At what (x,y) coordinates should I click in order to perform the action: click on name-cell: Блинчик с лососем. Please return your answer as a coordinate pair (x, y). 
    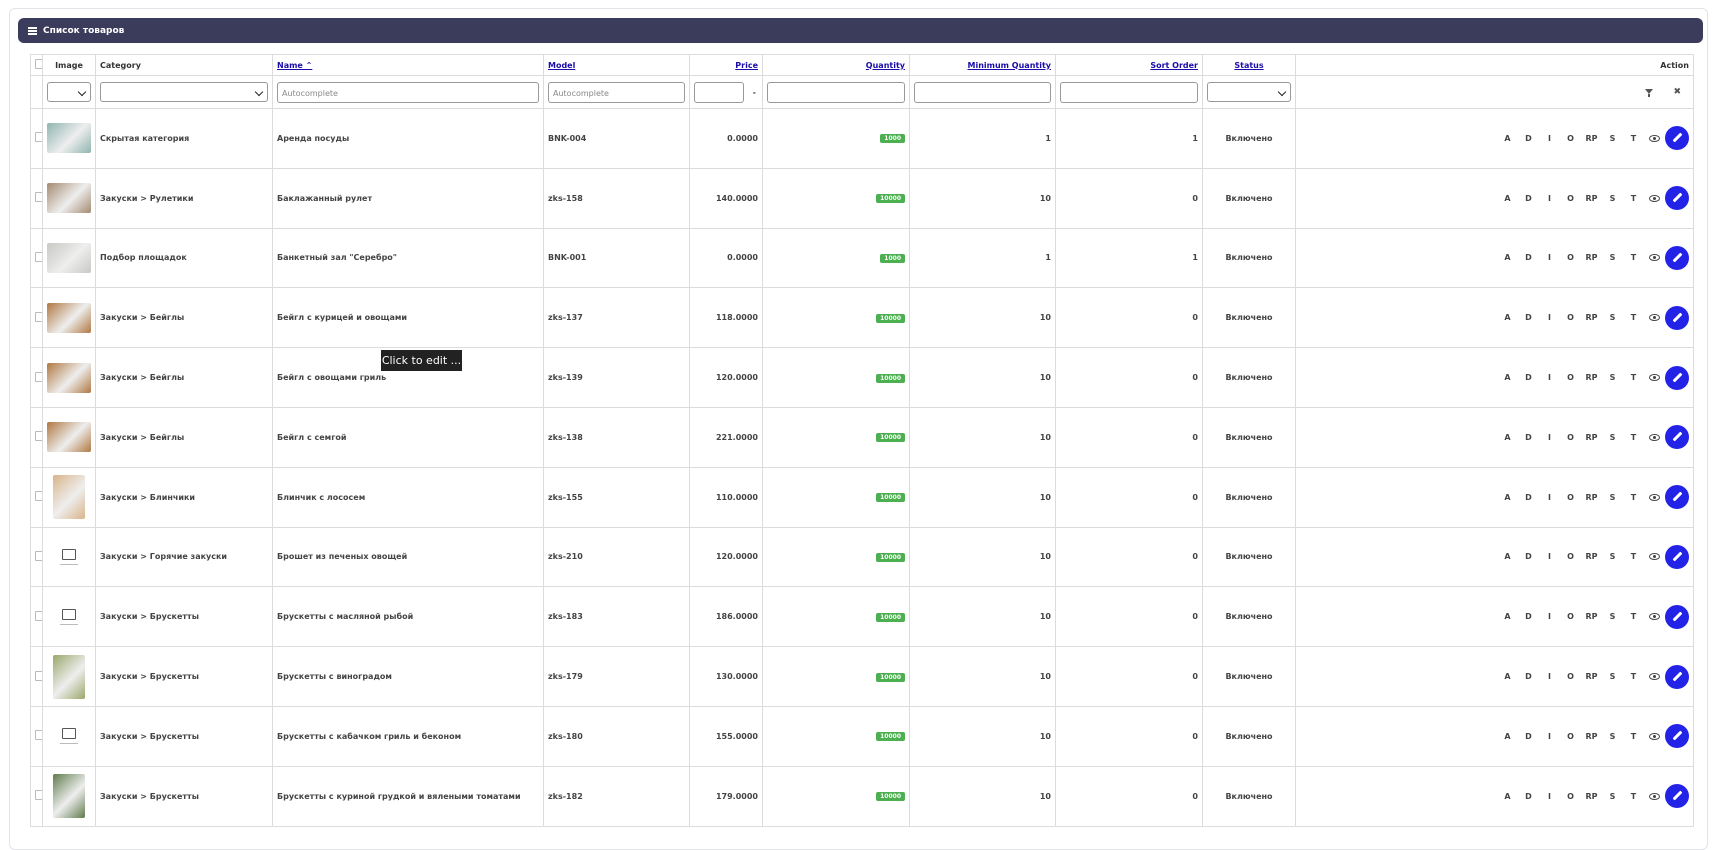
    Looking at the image, I should click on (408, 497).